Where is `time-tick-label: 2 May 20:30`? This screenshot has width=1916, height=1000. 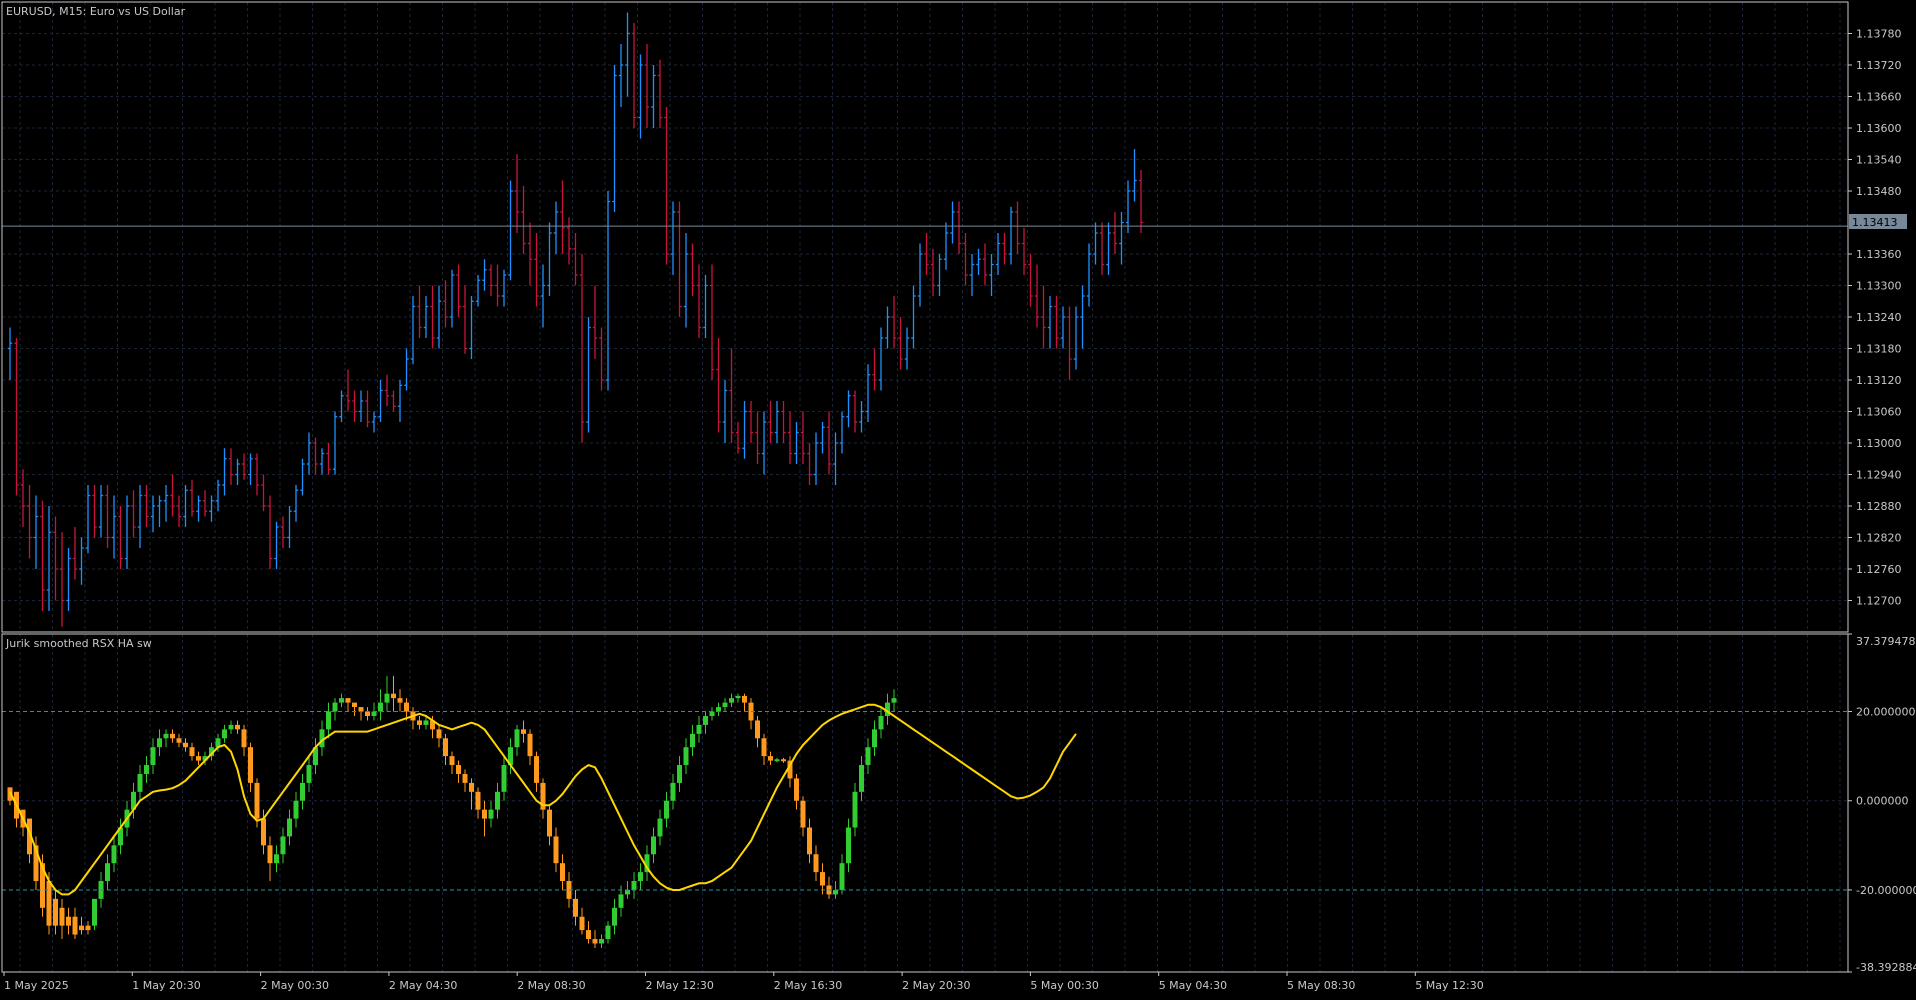 time-tick-label: 2 May 20:30 is located at coordinates (936, 985).